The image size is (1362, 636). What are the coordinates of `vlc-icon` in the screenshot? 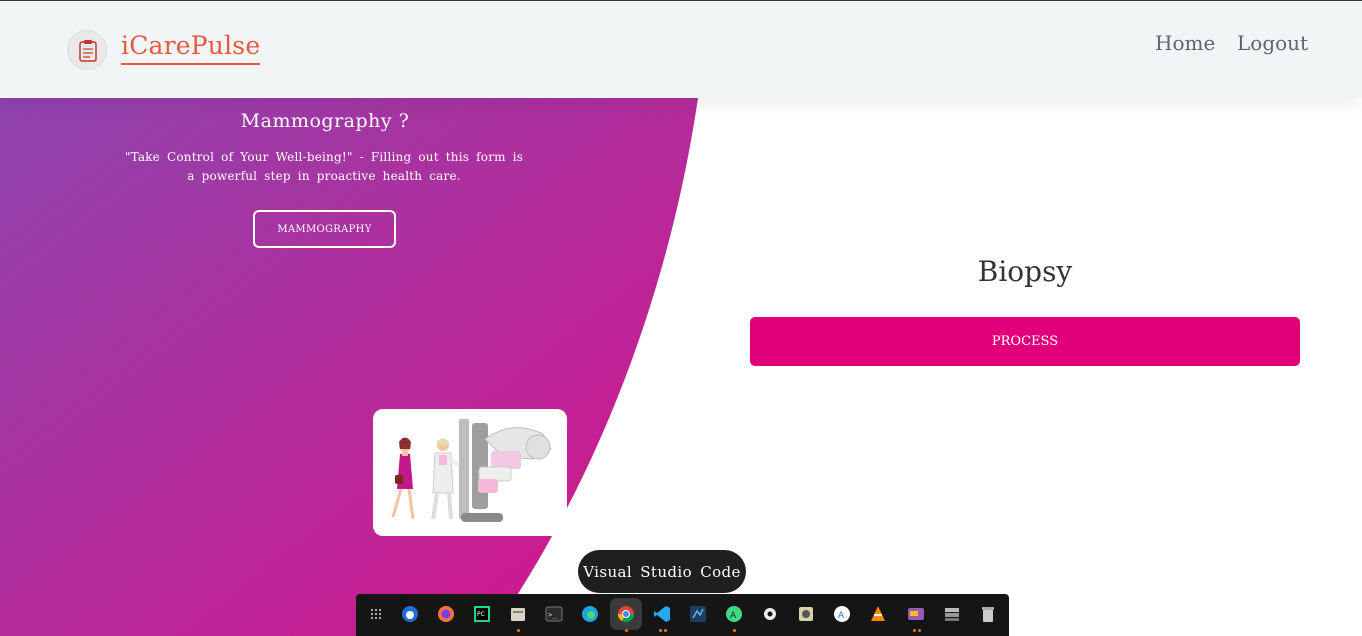 It's located at (878, 614).